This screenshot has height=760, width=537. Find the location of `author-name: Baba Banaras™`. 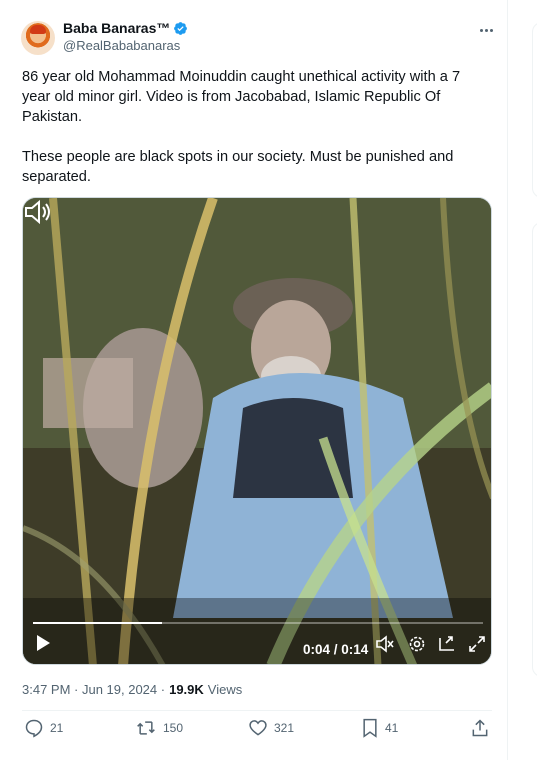

author-name: Baba Banaras™ is located at coordinates (116, 28).